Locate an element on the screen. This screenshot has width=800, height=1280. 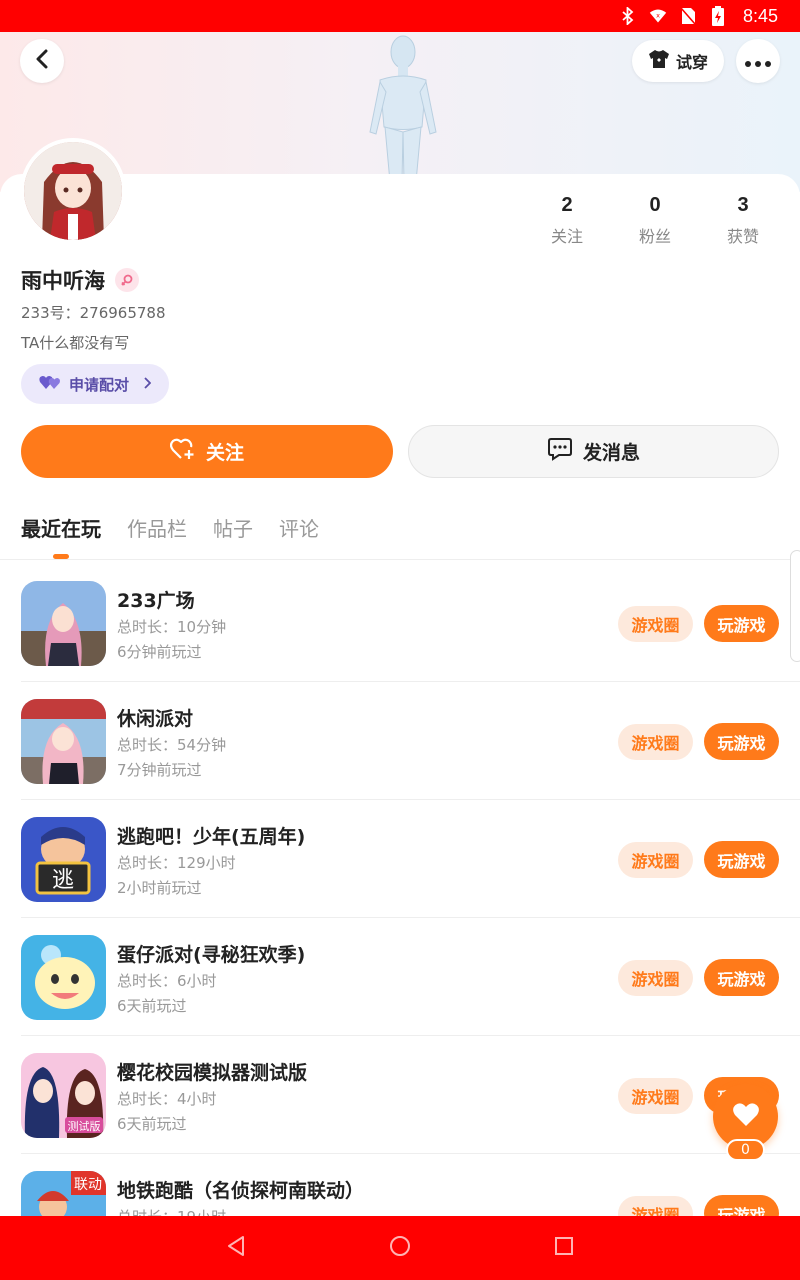
try-on-button: 试穿 is located at coordinates (678, 61).